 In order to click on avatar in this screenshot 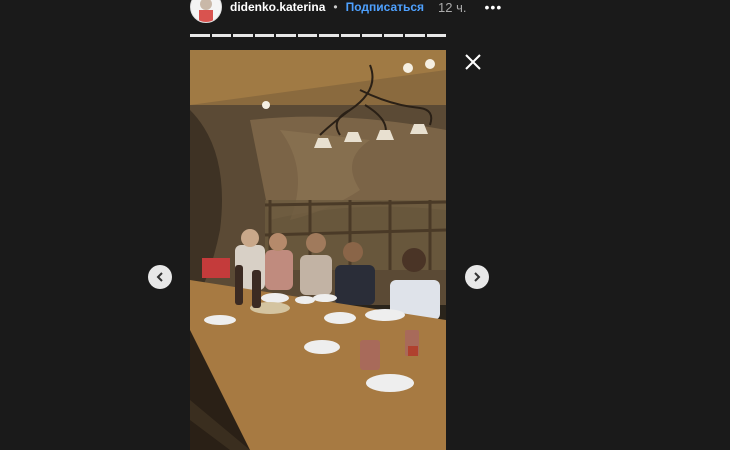, I will do `click(206, 11)`.